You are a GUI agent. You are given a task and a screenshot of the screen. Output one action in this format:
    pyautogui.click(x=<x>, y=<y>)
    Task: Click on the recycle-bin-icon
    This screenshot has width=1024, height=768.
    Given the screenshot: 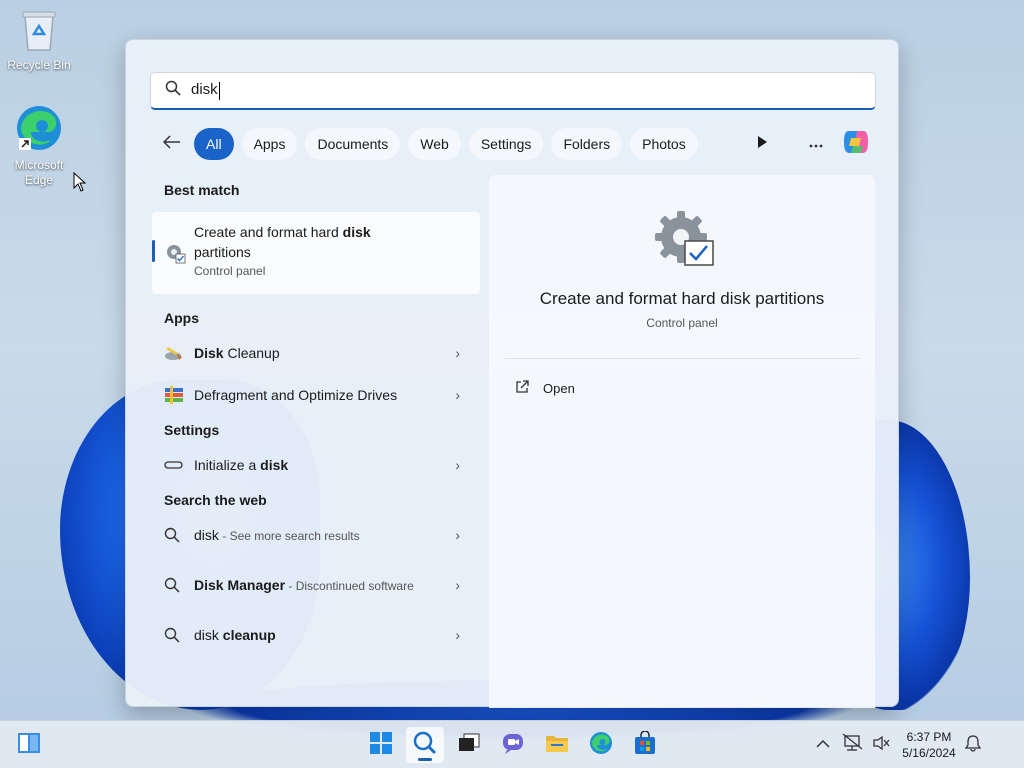 What is the action you would take?
    pyautogui.click(x=39, y=32)
    